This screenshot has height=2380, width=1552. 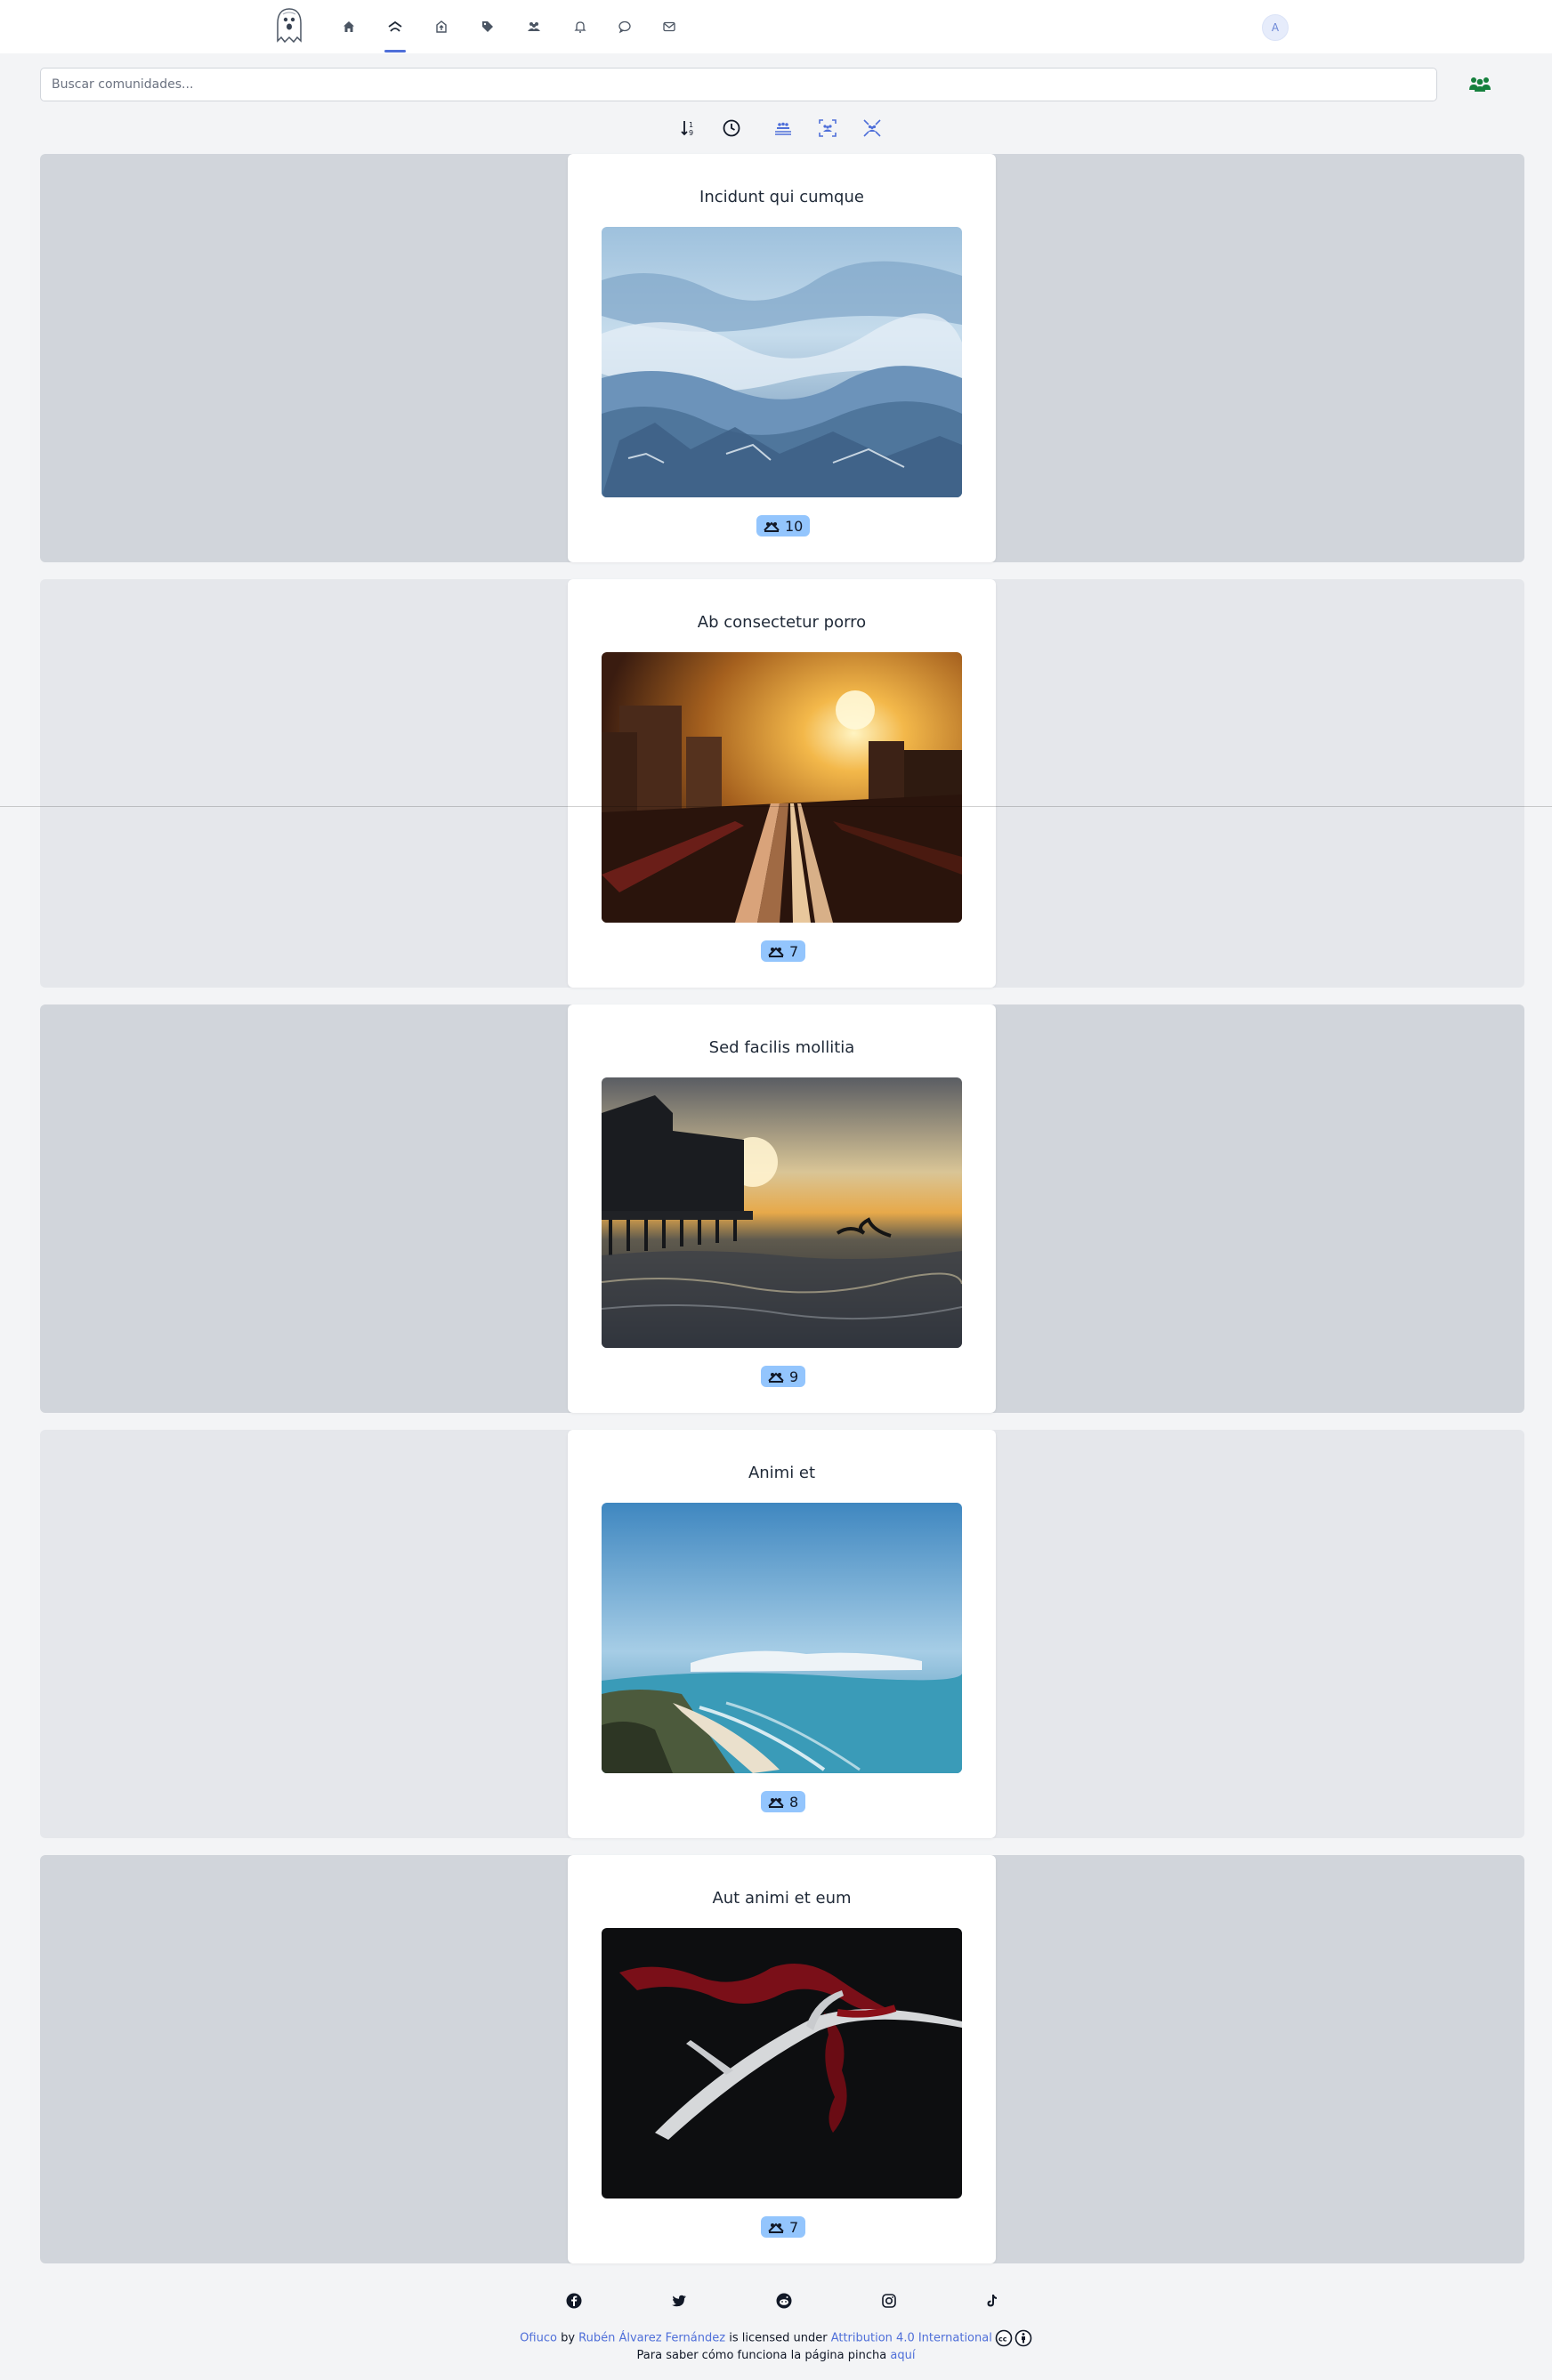 What do you see at coordinates (784, 2301) in the screenshot?
I see `reddit-icon` at bounding box center [784, 2301].